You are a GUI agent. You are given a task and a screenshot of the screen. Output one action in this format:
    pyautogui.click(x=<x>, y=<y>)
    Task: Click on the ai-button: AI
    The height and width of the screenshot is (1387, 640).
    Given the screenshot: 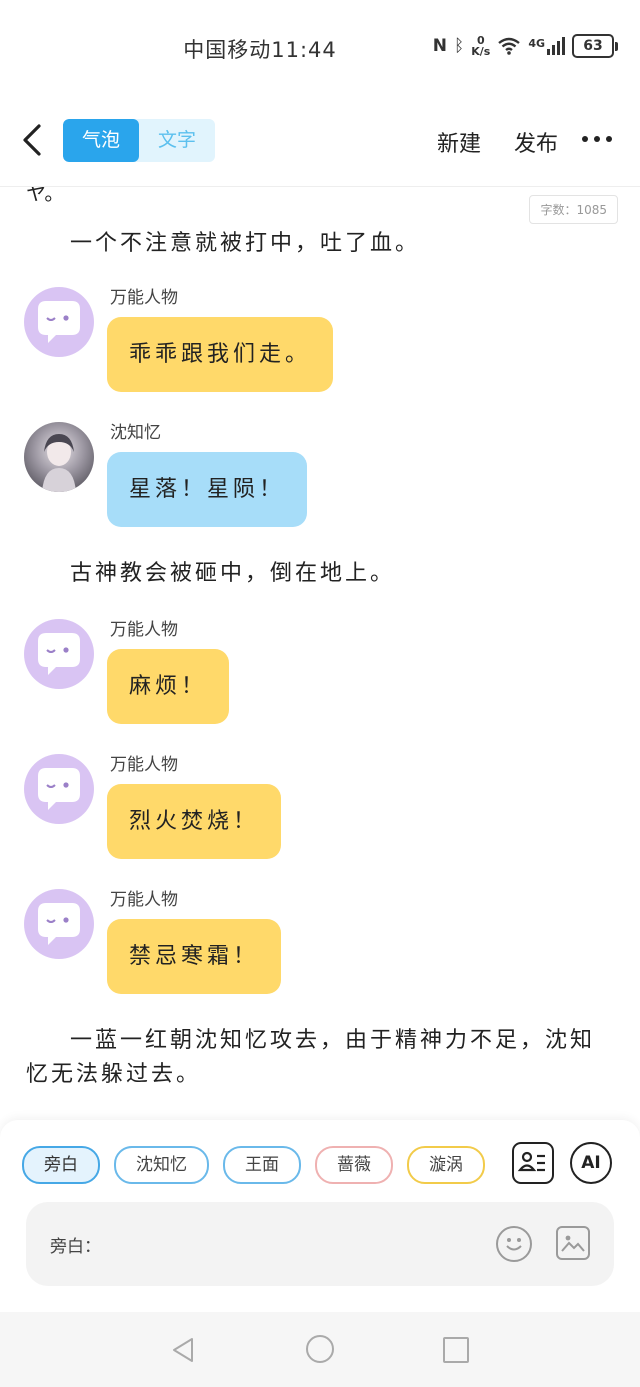 What is the action you would take?
    pyautogui.click(x=591, y=1163)
    